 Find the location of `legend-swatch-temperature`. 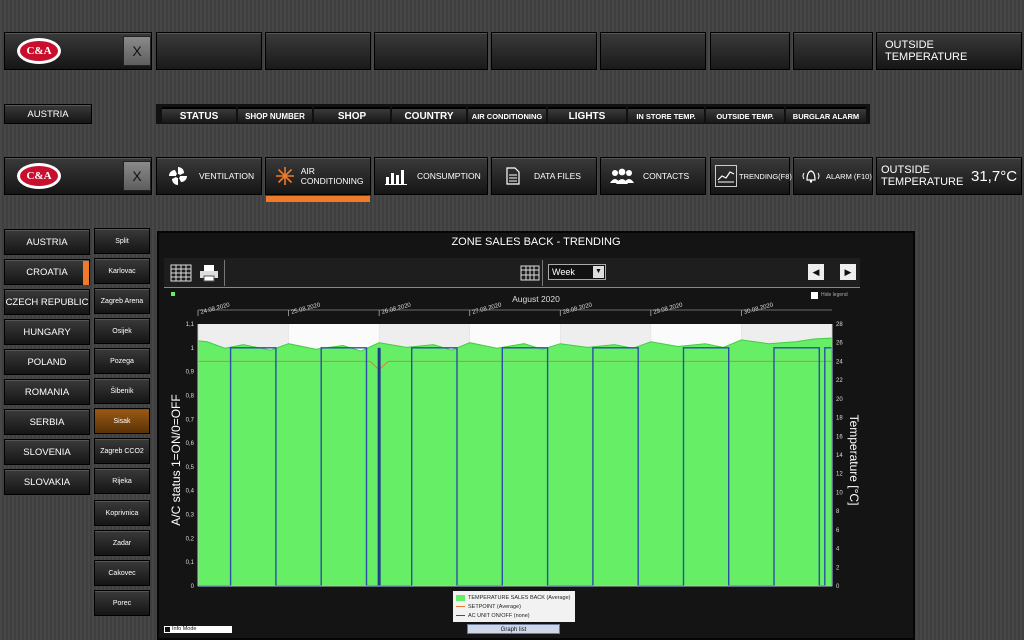

legend-swatch-temperature is located at coordinates (460, 597).